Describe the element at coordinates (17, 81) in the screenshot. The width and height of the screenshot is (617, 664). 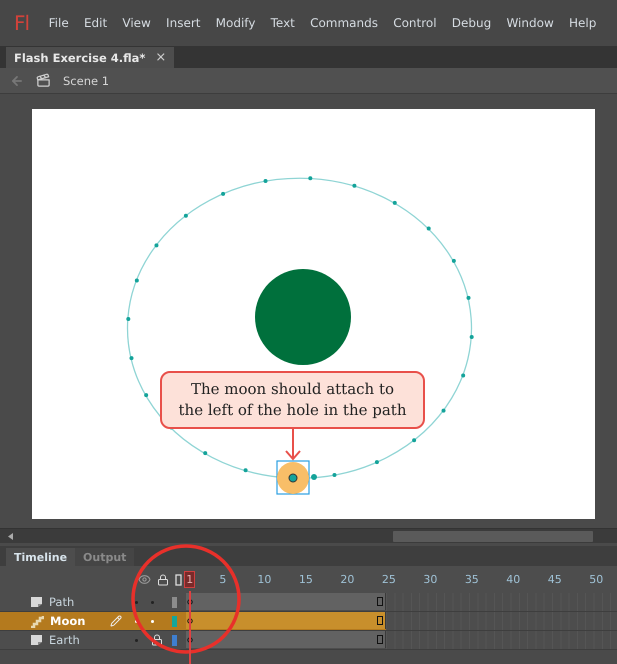
I see `back-icon` at that location.